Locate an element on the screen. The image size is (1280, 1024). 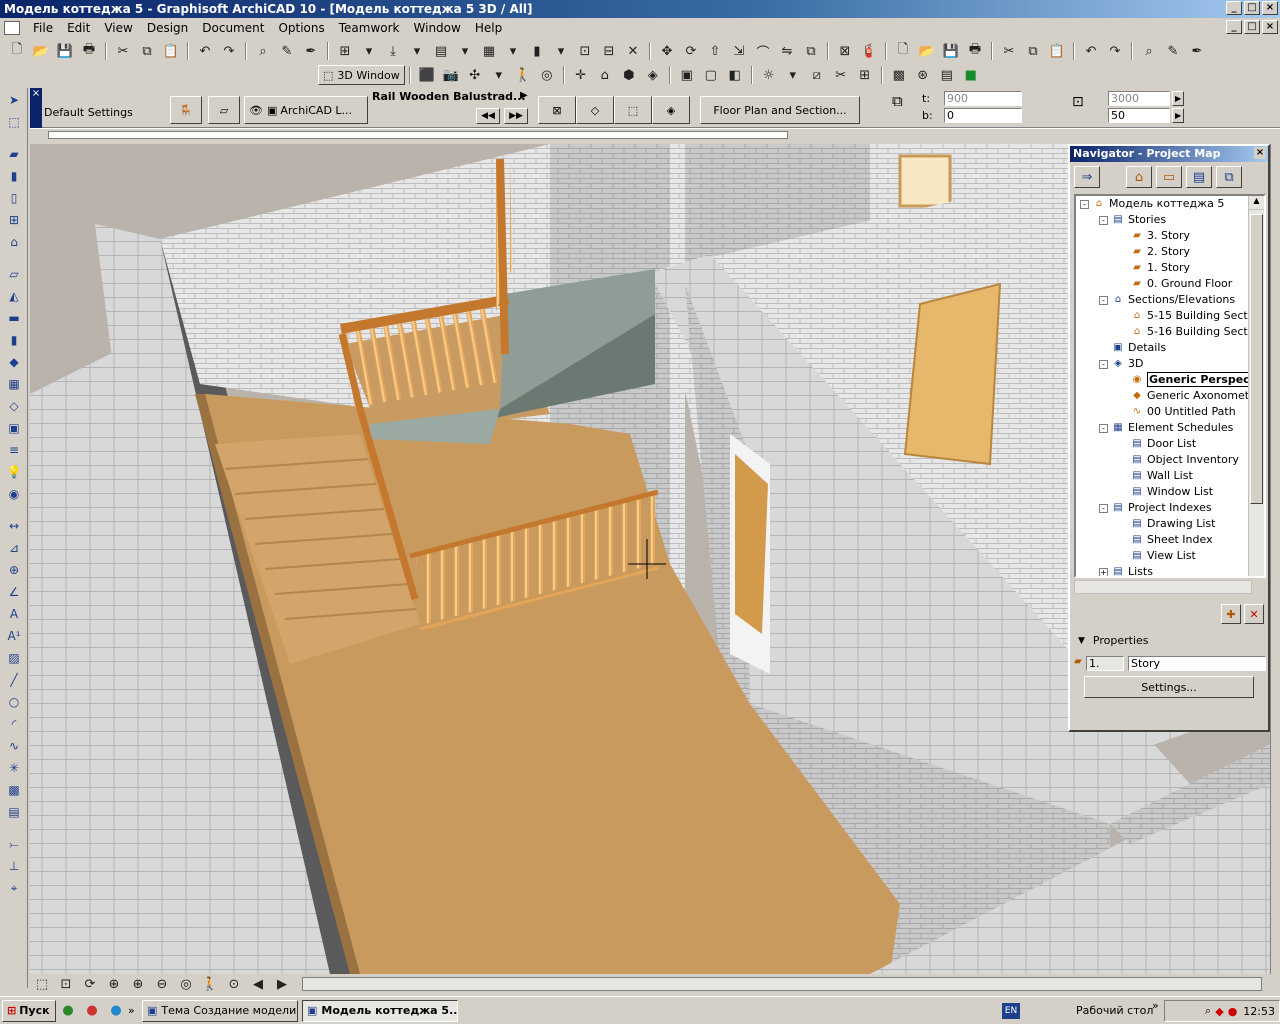
chevron-icon-2: » is located at coordinates (1155, 1005).